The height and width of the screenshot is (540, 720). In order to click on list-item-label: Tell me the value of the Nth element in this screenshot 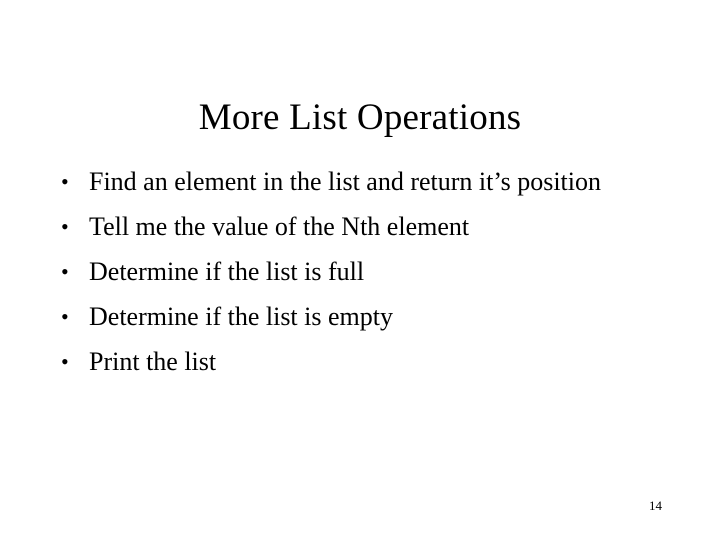, I will do `click(279, 226)`.